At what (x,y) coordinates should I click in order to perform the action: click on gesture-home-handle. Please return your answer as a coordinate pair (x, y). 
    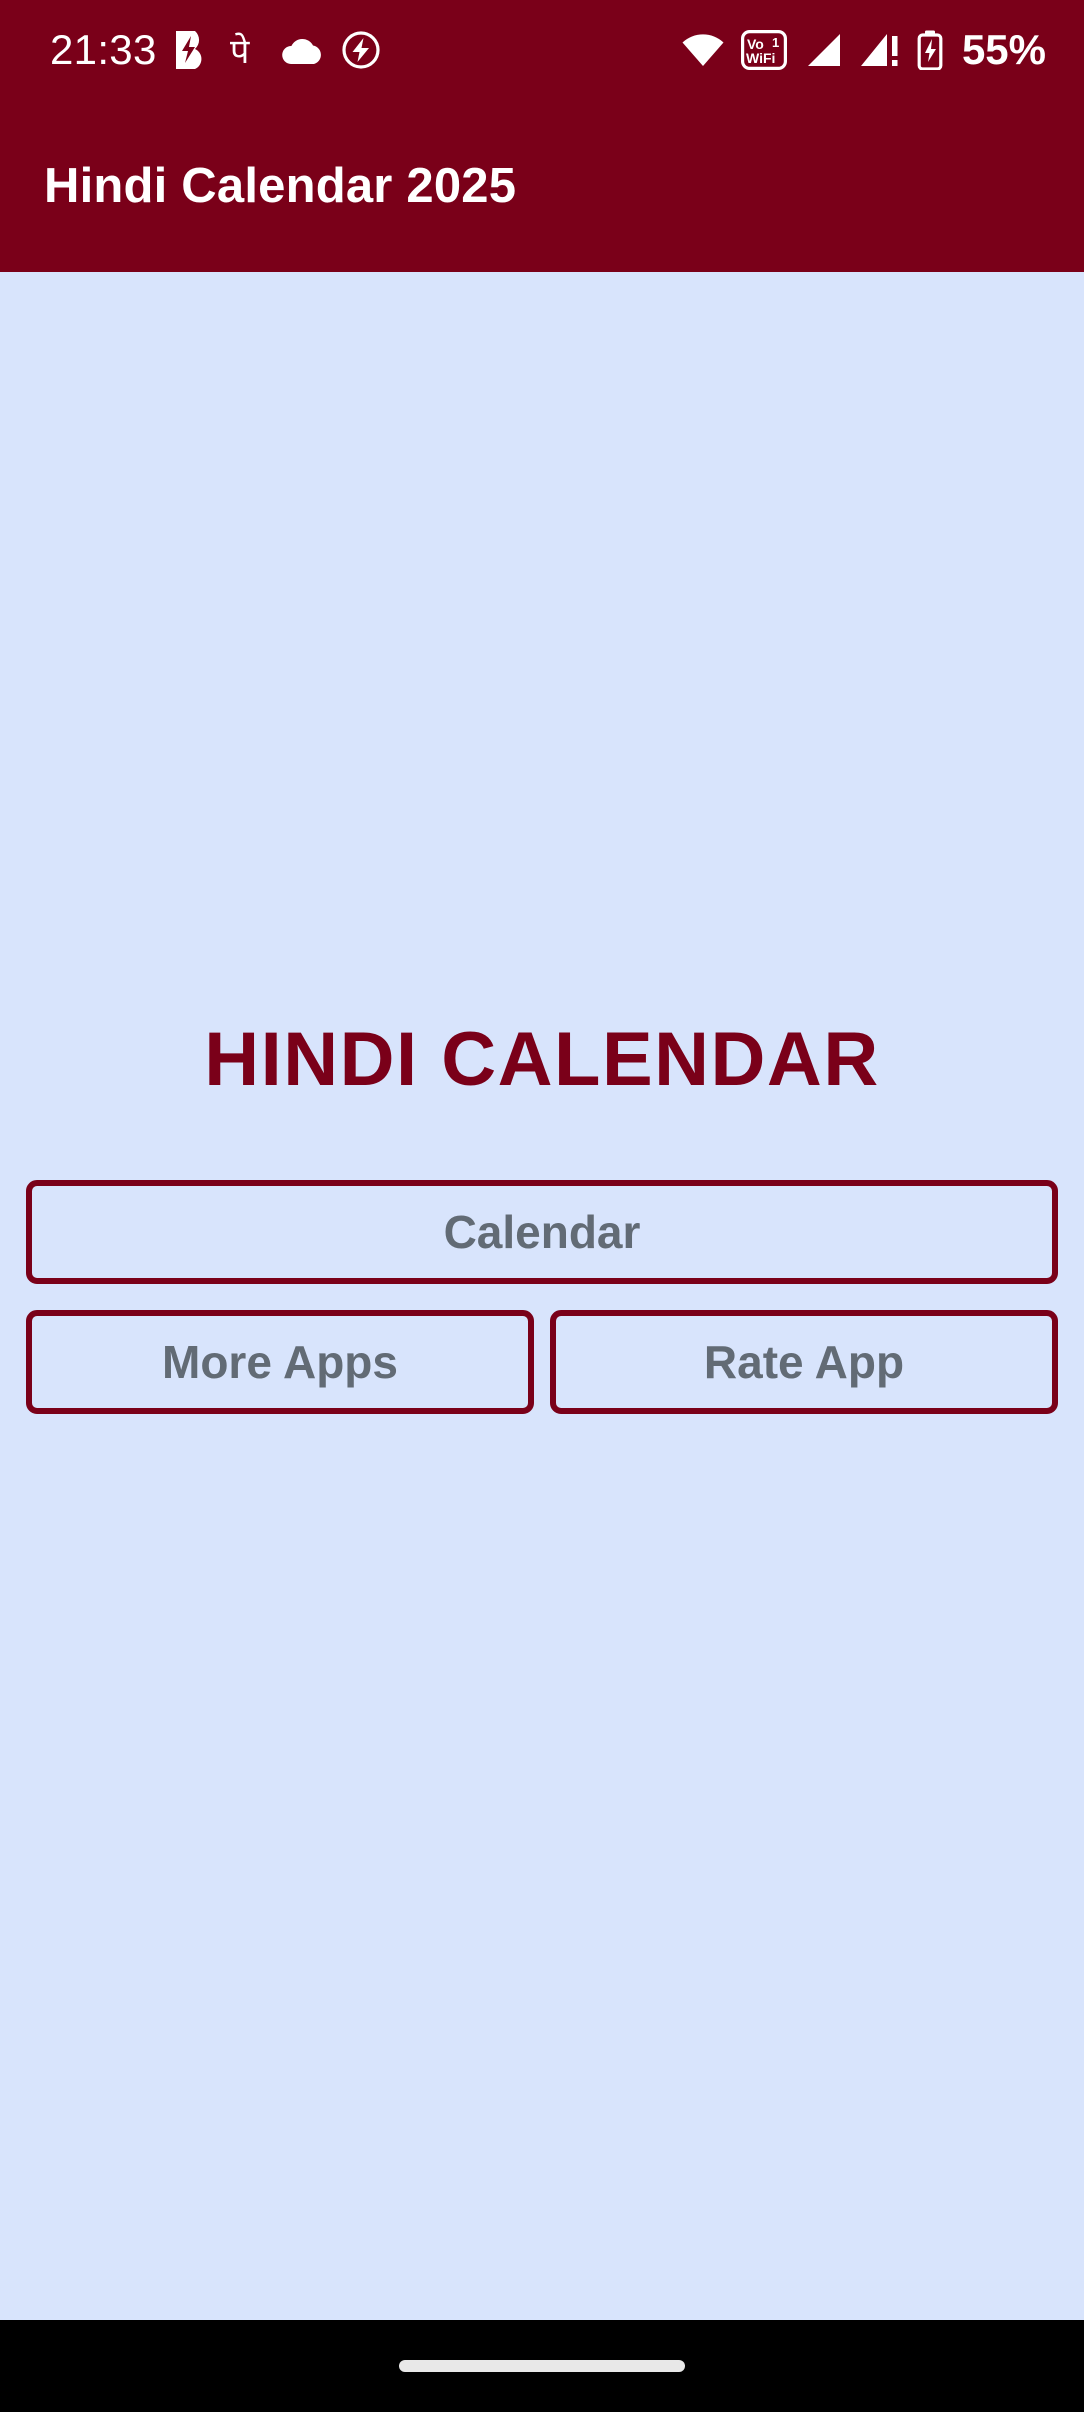
    Looking at the image, I should click on (542, 2366).